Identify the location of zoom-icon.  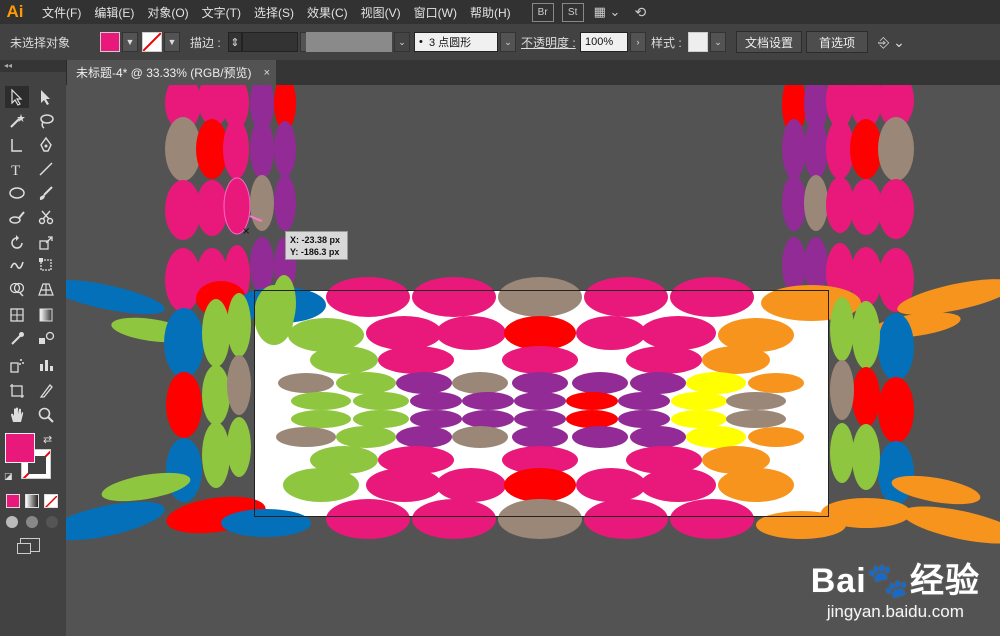
(46, 415).